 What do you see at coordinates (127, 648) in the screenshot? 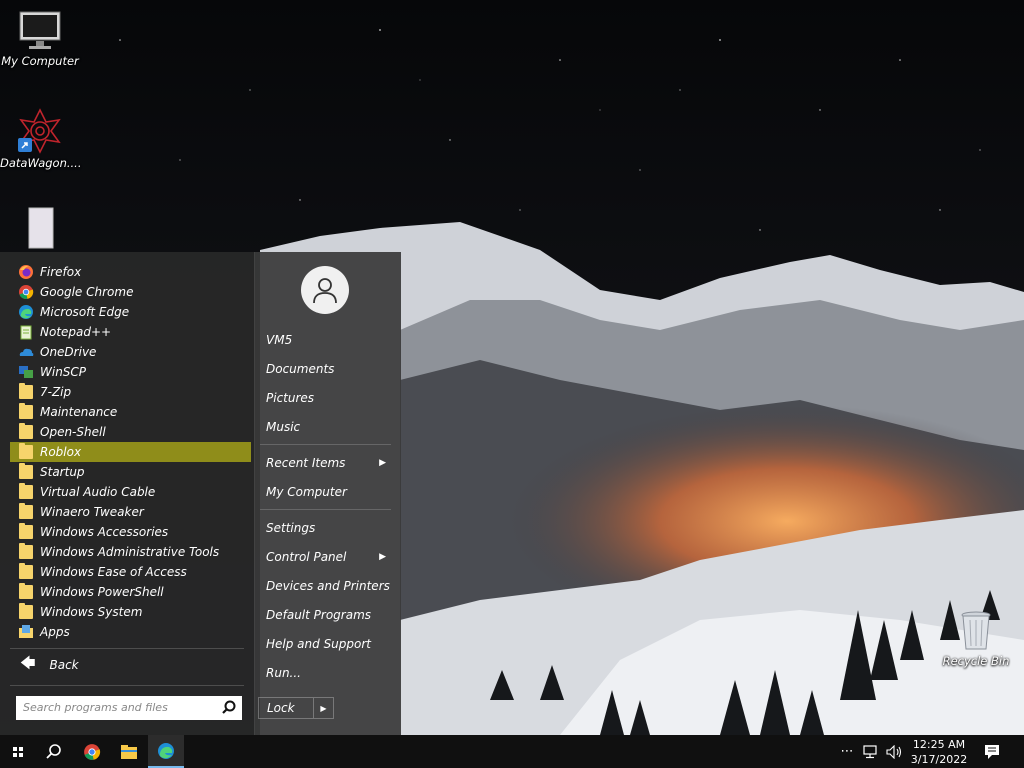
I see `programs-divider` at bounding box center [127, 648].